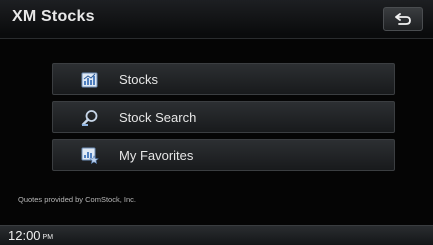 This screenshot has width=433, height=245. Describe the element at coordinates (216, 235) in the screenshot. I see `status-bar: 12:00 PM` at that location.